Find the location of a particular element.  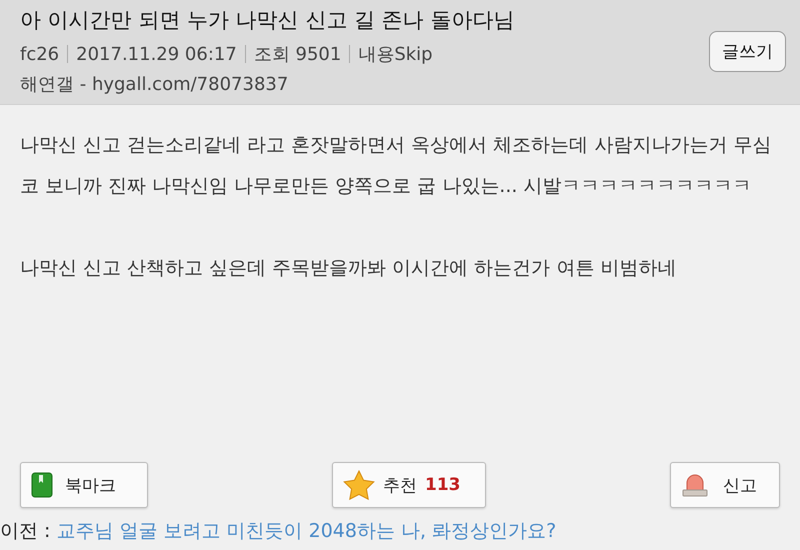

post-meta: fc26 is located at coordinates (40, 54).